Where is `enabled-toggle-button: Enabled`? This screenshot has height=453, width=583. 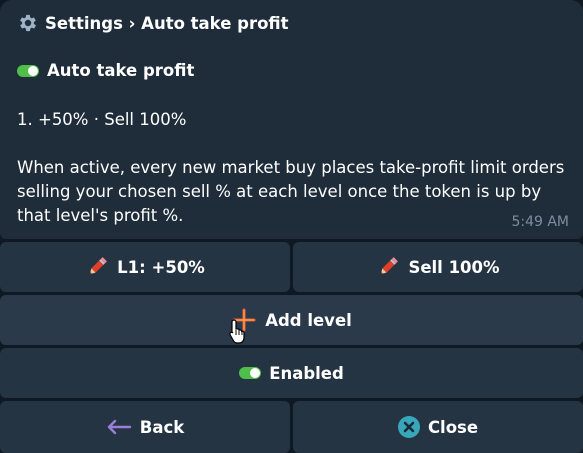 enabled-toggle-button: Enabled is located at coordinates (291, 373).